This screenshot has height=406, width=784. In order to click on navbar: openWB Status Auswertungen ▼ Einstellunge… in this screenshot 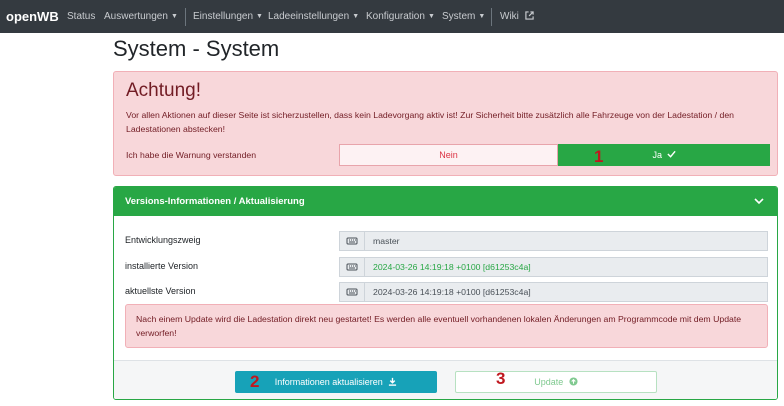, I will do `click(392, 16)`.